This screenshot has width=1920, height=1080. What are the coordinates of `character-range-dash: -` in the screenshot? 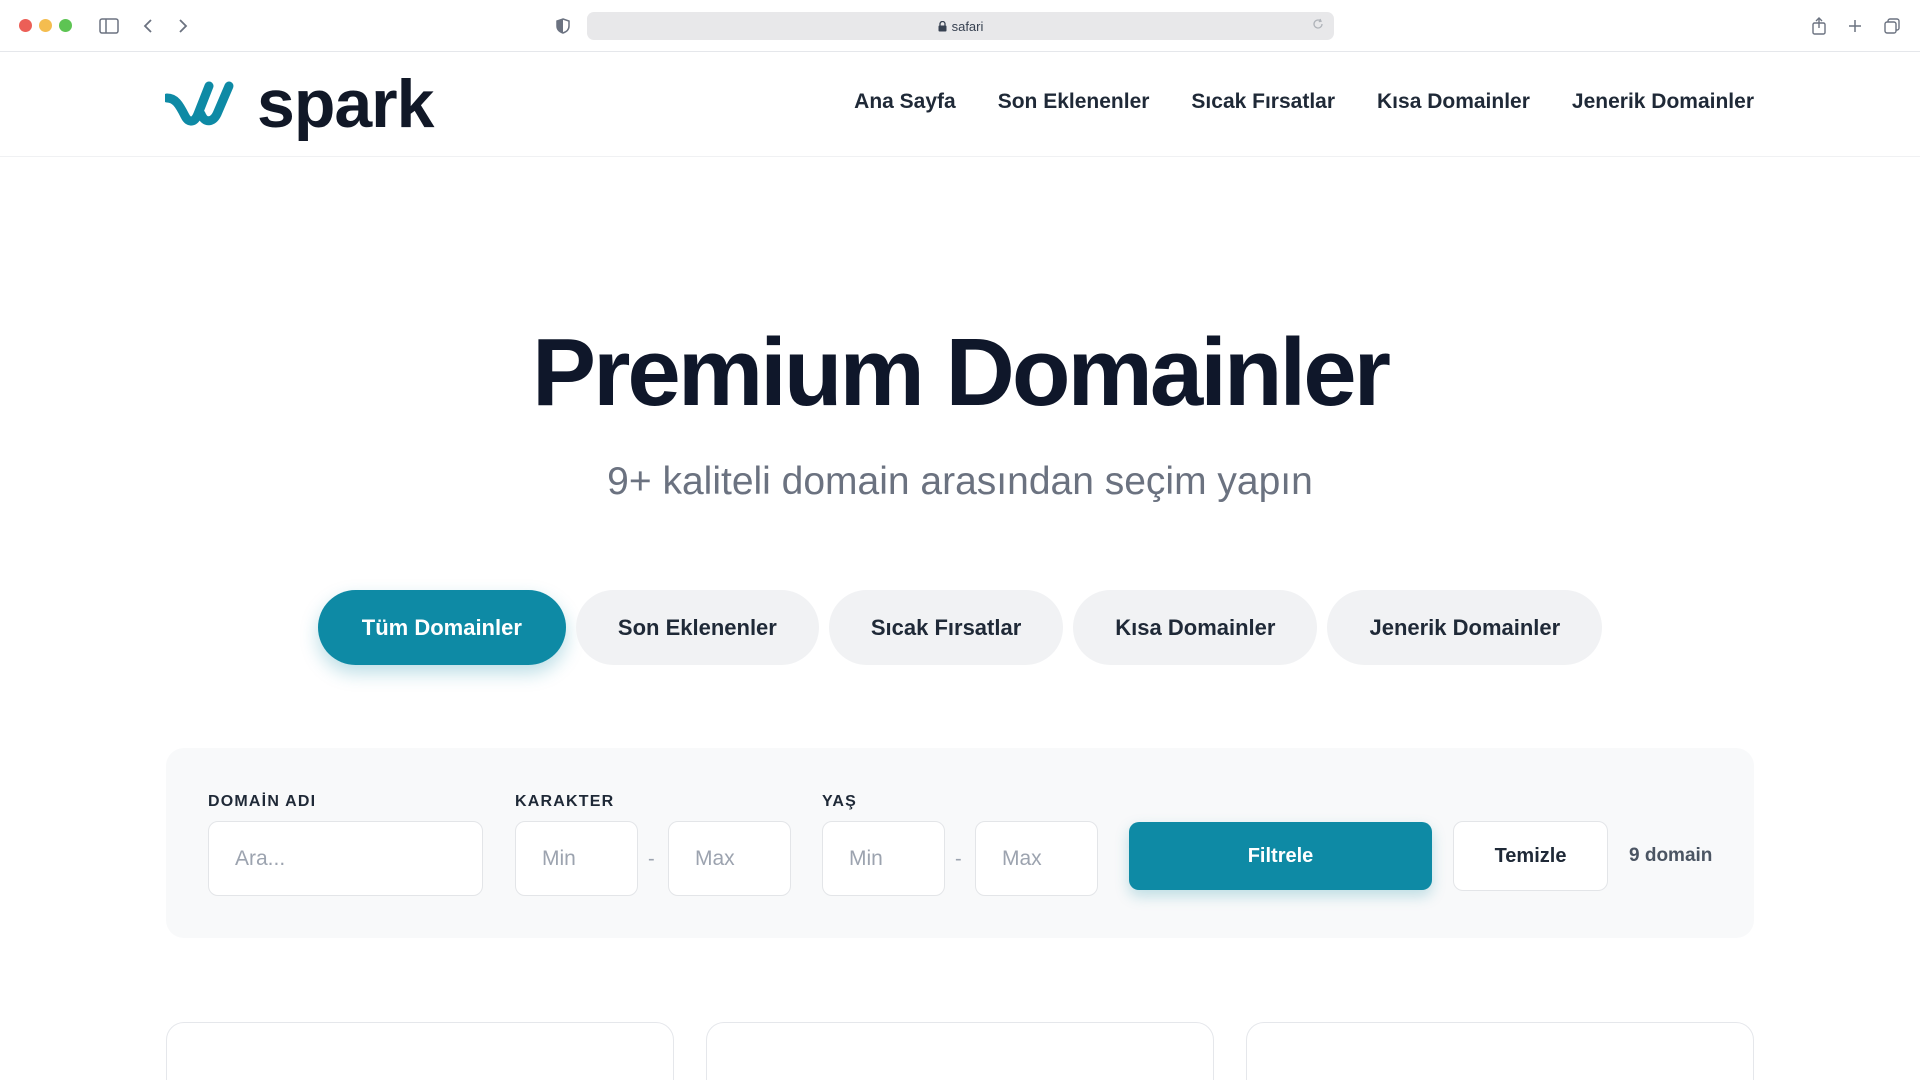 It's located at (651, 859).